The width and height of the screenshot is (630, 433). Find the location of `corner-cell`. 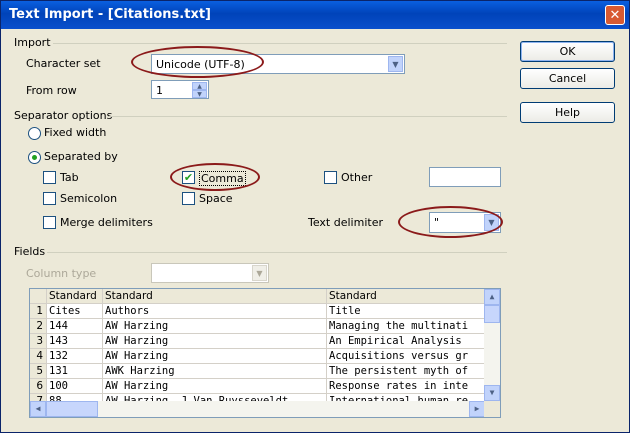

corner-cell is located at coordinates (38, 296).